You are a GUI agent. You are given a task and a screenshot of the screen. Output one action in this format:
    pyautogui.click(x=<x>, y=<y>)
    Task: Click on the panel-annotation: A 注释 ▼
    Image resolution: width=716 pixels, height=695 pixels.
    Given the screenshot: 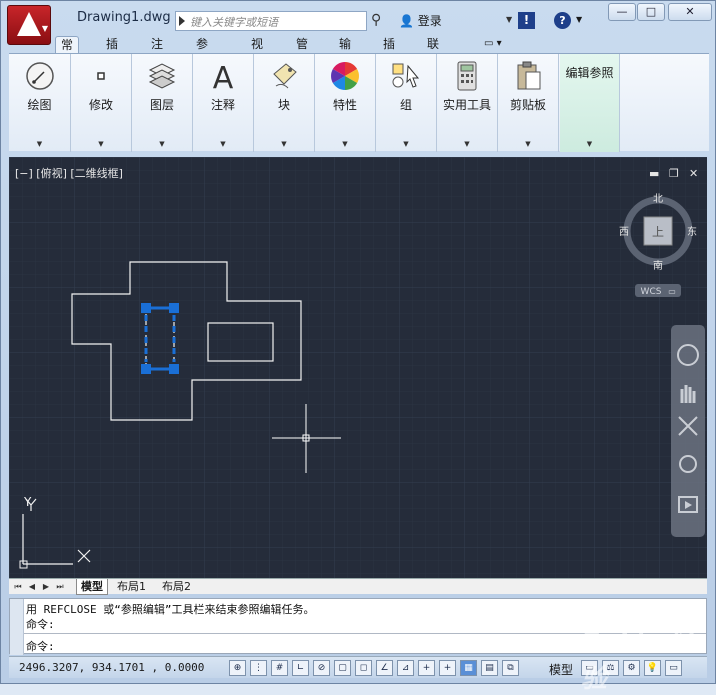 What is the action you would take?
    pyautogui.click(x=223, y=103)
    